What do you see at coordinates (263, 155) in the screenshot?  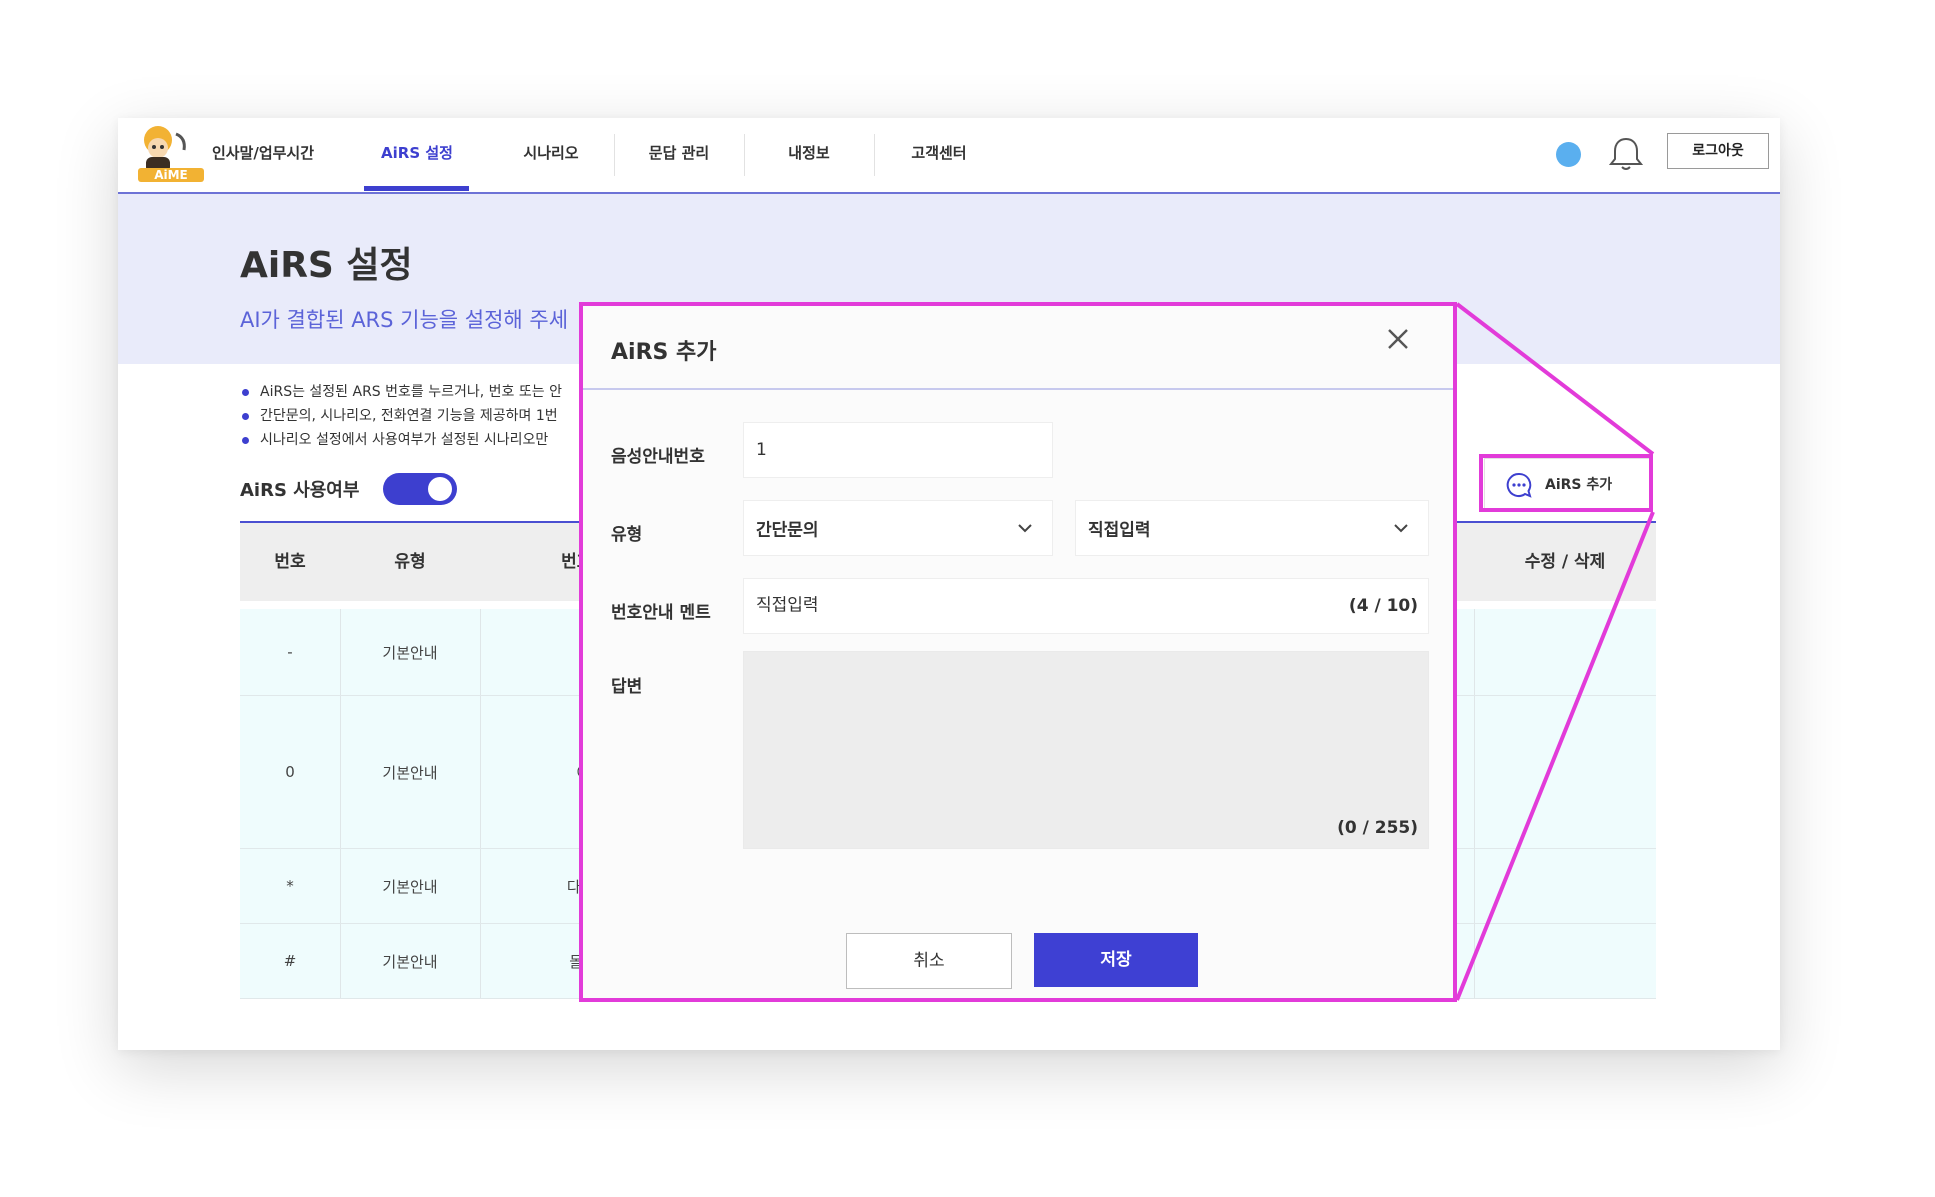 I see `nav-item-greeting-hours: 인사말/업무시간` at bounding box center [263, 155].